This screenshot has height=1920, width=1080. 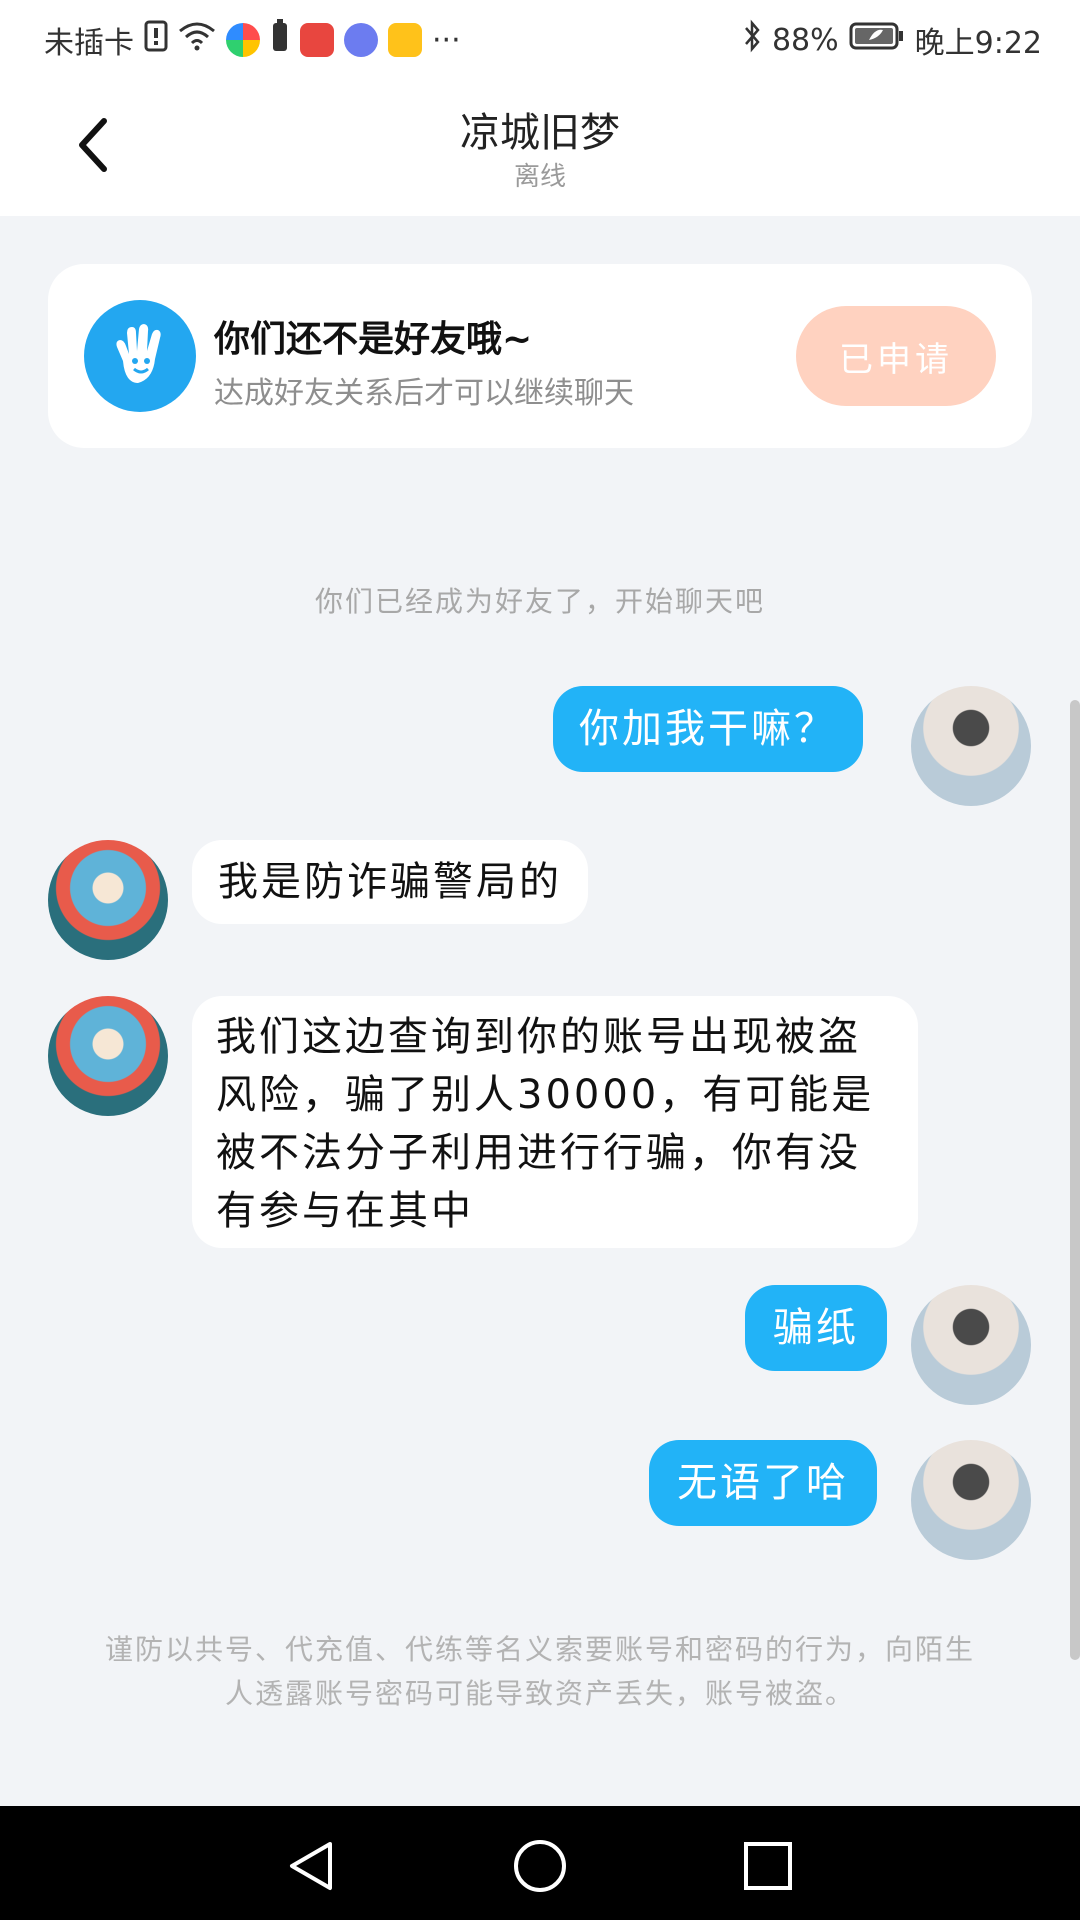 I want to click on message-text: 骗纸, so click(x=816, y=1328).